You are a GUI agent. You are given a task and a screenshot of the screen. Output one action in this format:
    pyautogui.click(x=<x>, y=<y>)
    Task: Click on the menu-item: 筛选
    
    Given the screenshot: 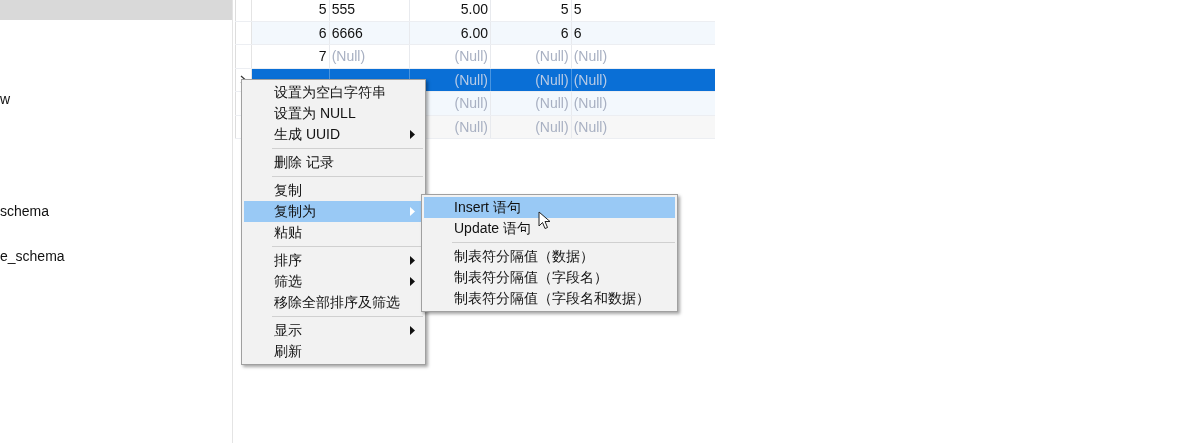 What is the action you would take?
    pyautogui.click(x=333, y=281)
    